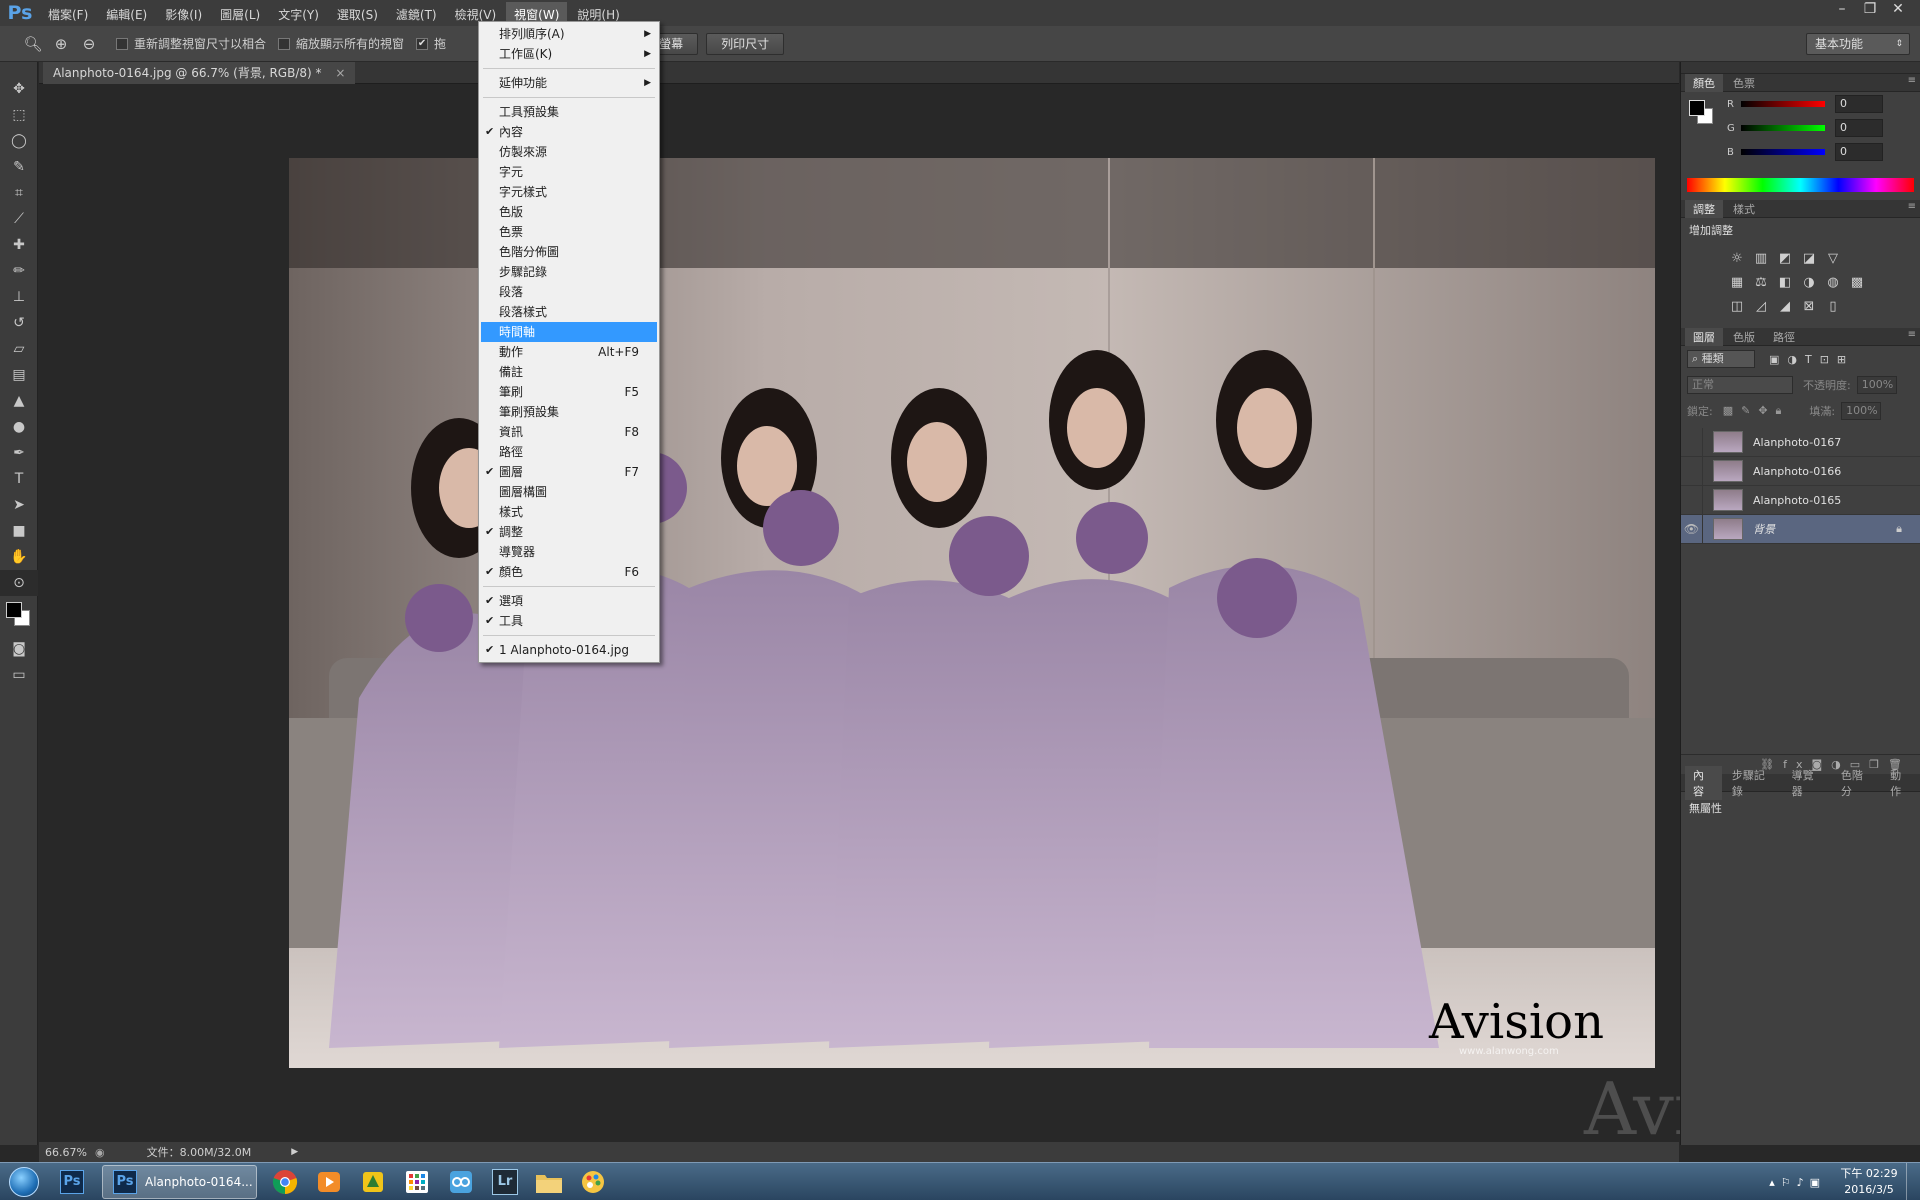  I want to click on window-menu-item: 工具預設集, so click(569, 112).